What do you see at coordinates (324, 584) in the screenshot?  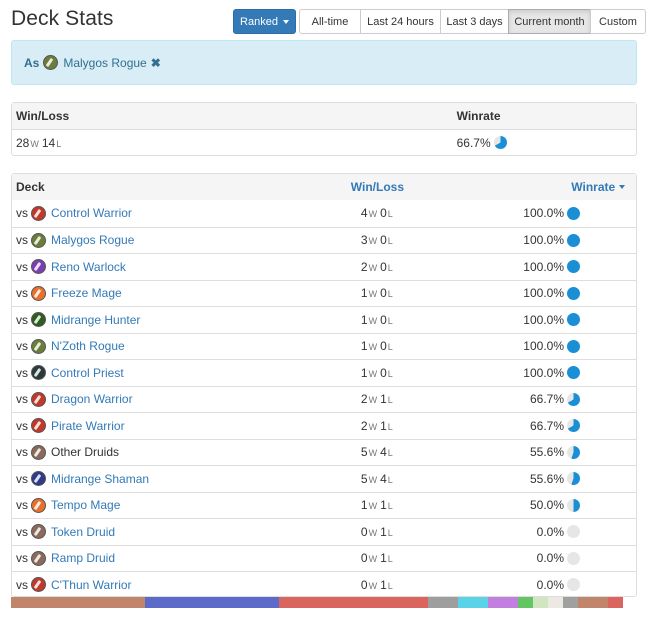 I see `table-row: vs C'Thun Warrior 0W 1L 0.0%` at bounding box center [324, 584].